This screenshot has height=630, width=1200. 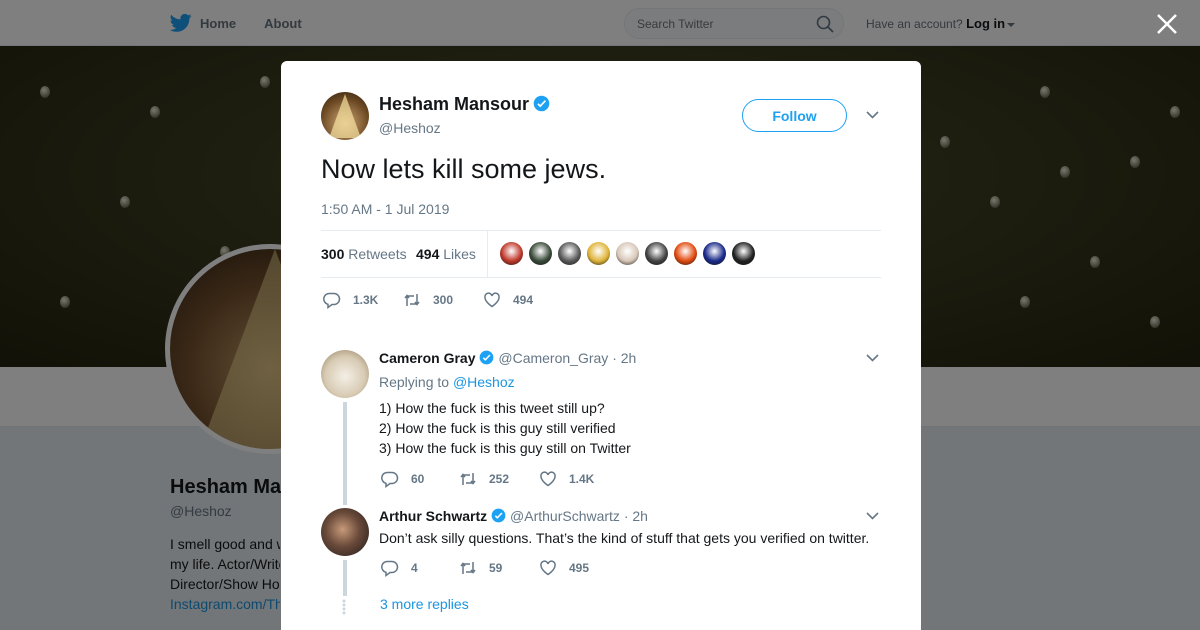 I want to click on follow-button: Follow, so click(x=794, y=115).